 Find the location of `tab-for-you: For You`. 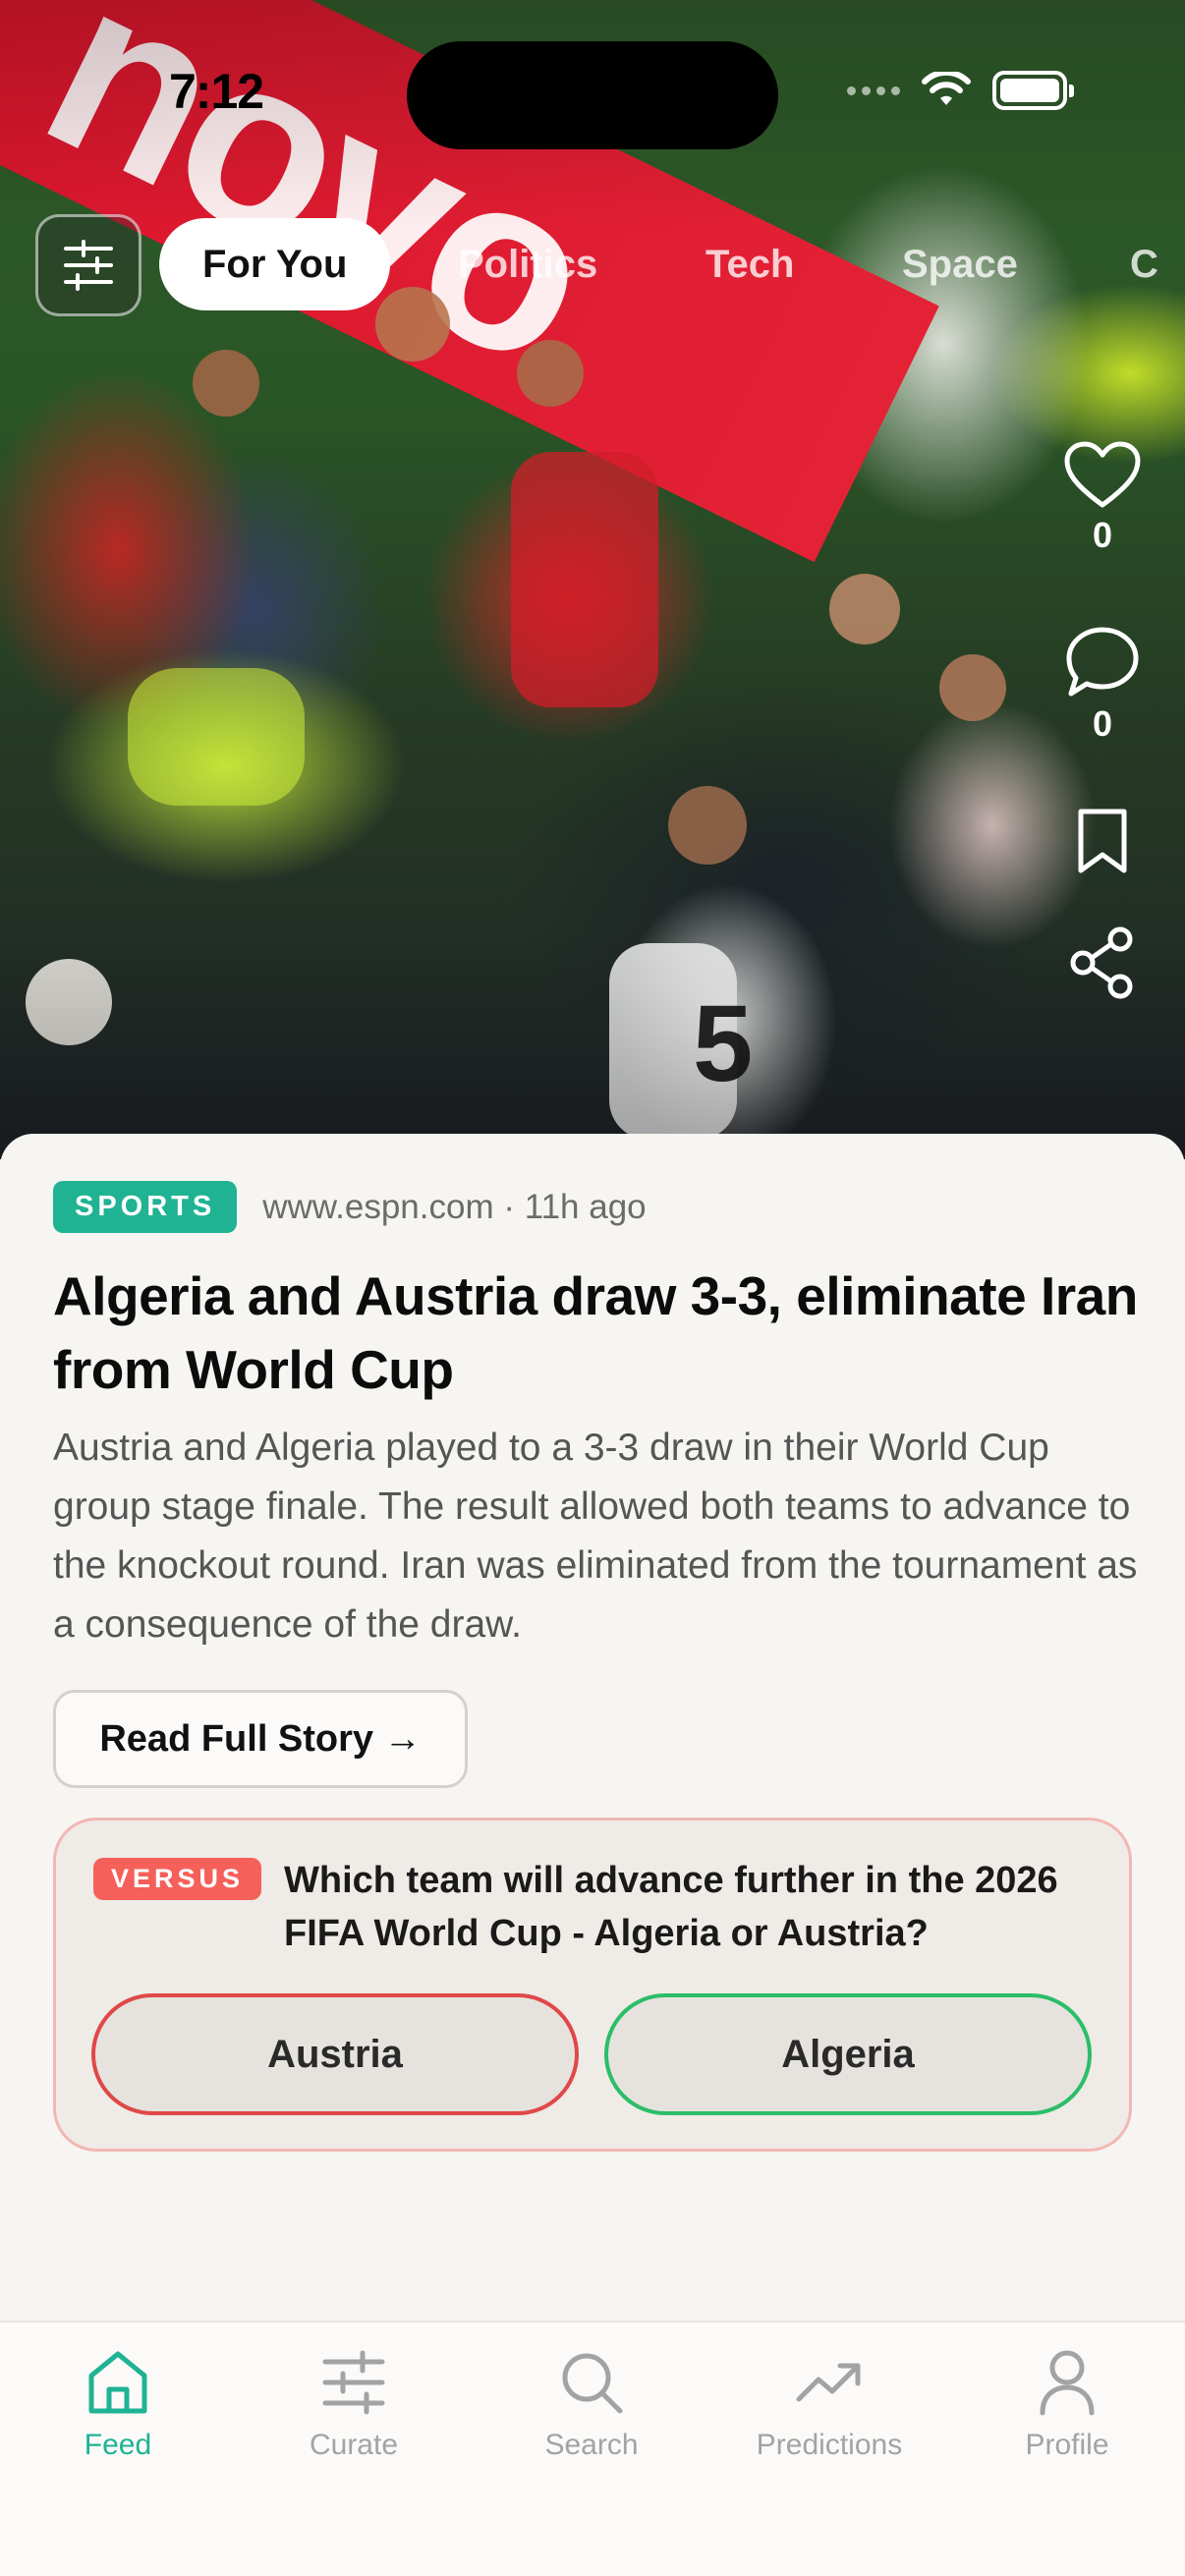

tab-for-you: For You is located at coordinates (275, 264).